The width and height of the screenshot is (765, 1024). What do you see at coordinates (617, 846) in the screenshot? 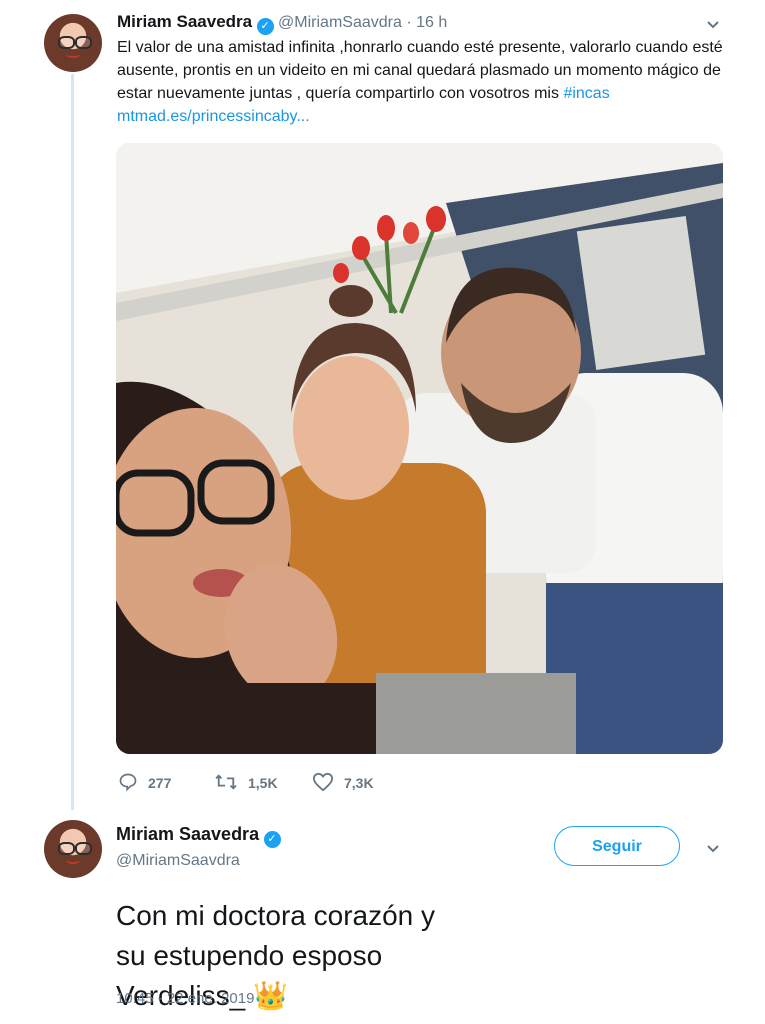
I see `follow-button: Seguir` at bounding box center [617, 846].